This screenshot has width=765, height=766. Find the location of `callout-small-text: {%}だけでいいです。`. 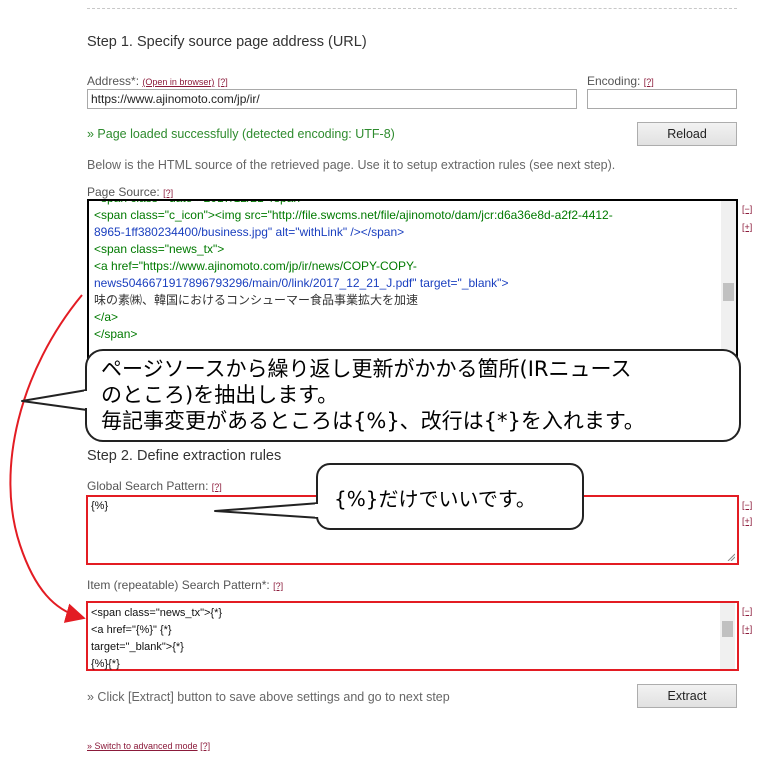

callout-small-text: {%}だけでいいです。 is located at coordinates (435, 499).